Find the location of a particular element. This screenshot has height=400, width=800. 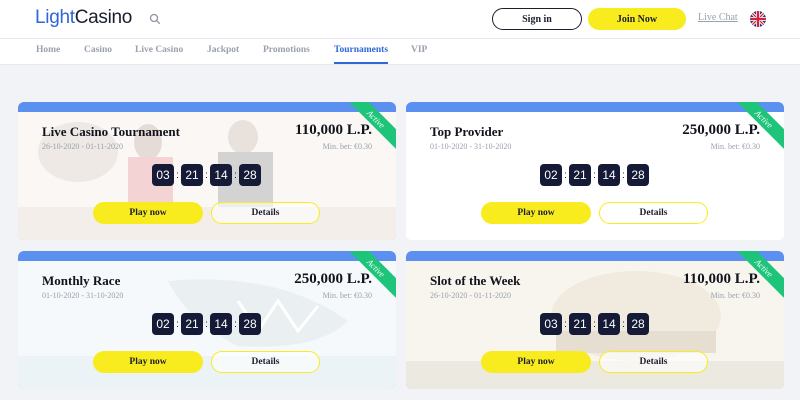

join-now-button: Join Now is located at coordinates (637, 19).